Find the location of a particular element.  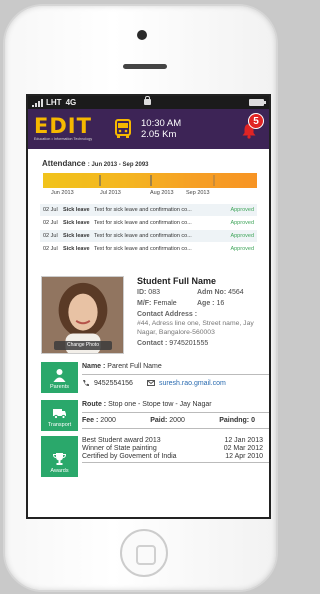

parent-phone: 9452554156 is located at coordinates (113, 383).